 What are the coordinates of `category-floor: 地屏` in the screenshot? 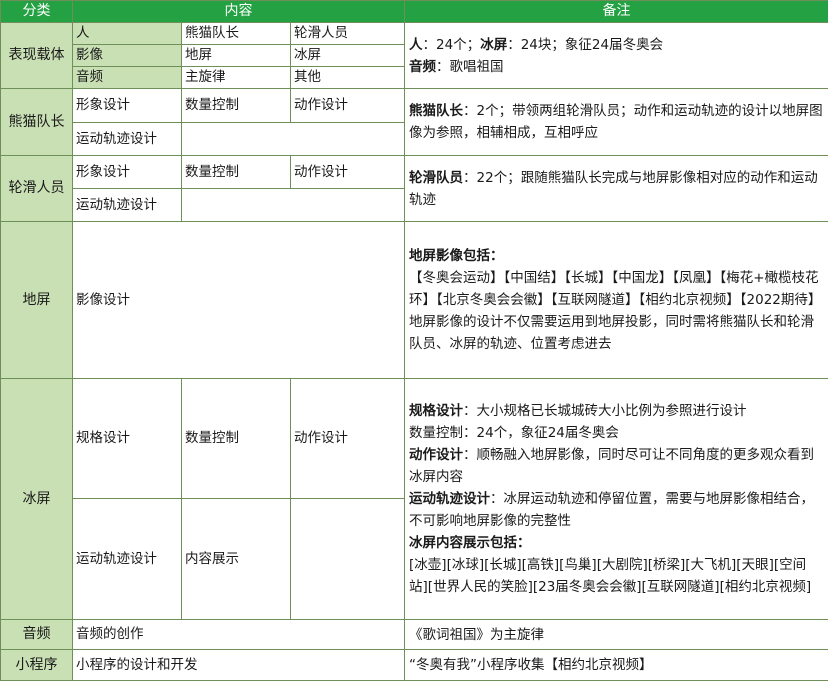 It's located at (36, 300).